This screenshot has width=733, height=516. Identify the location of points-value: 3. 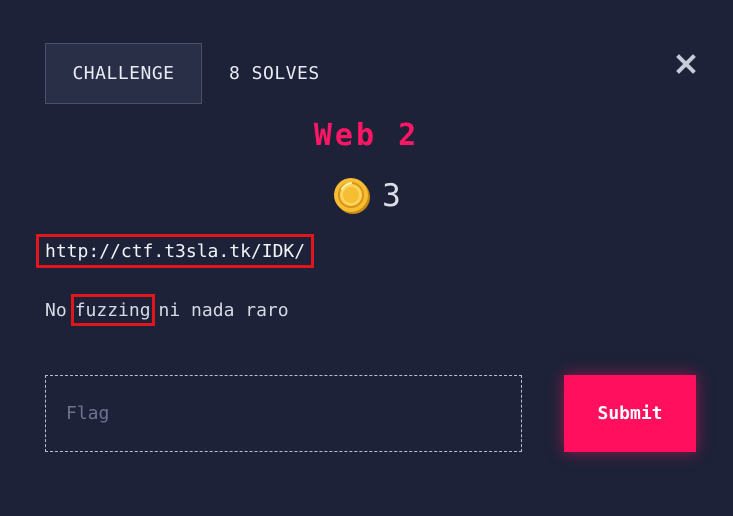
(391, 196).